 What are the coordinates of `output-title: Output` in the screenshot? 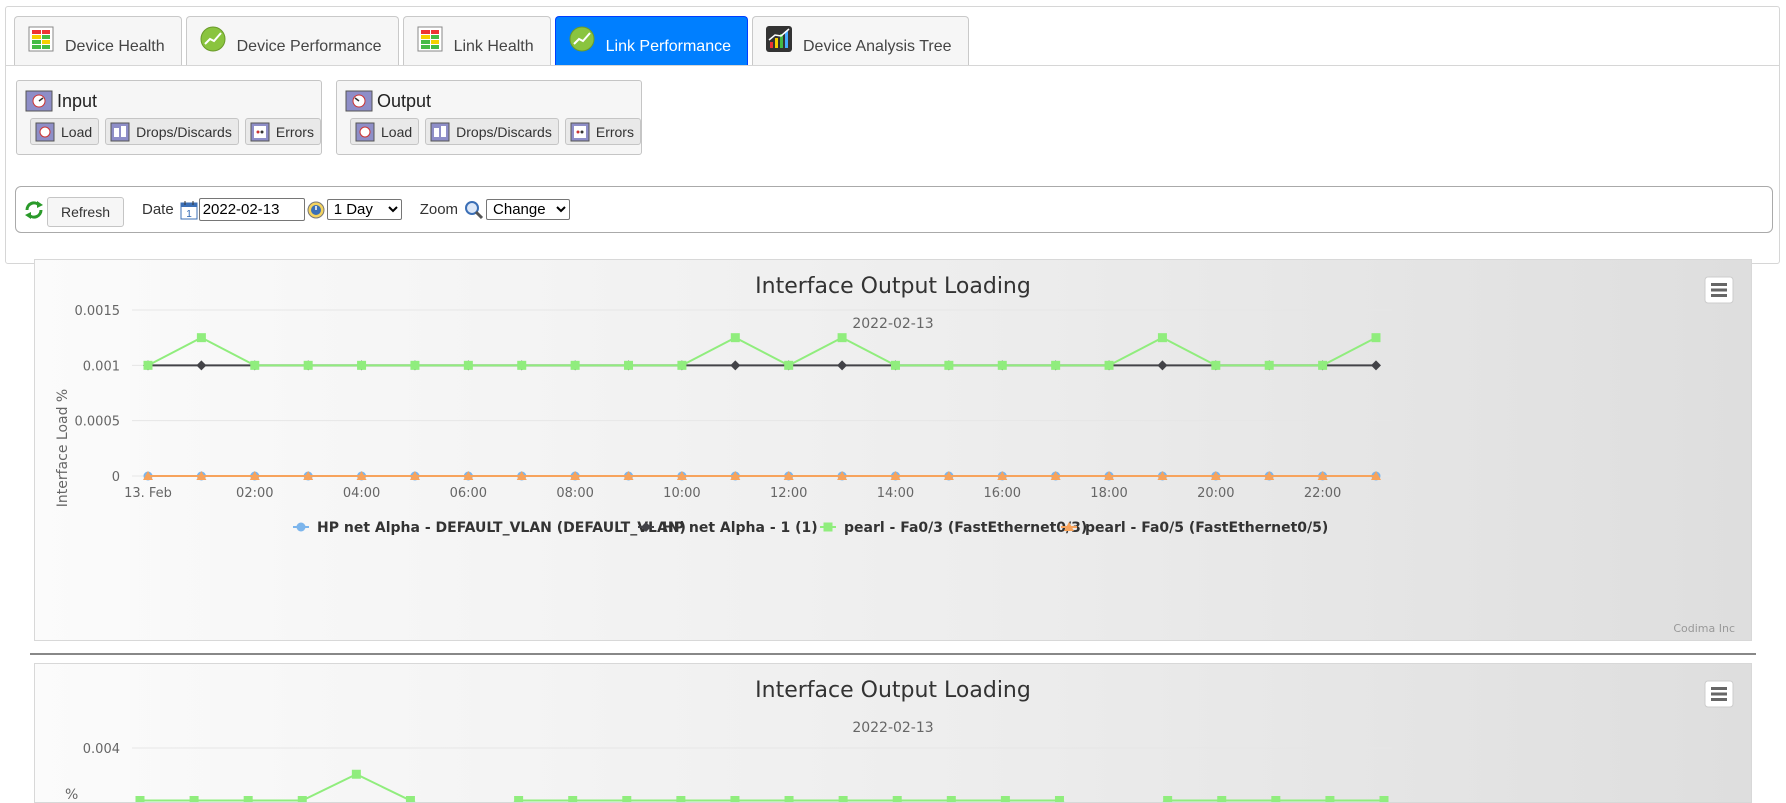 It's located at (404, 100).